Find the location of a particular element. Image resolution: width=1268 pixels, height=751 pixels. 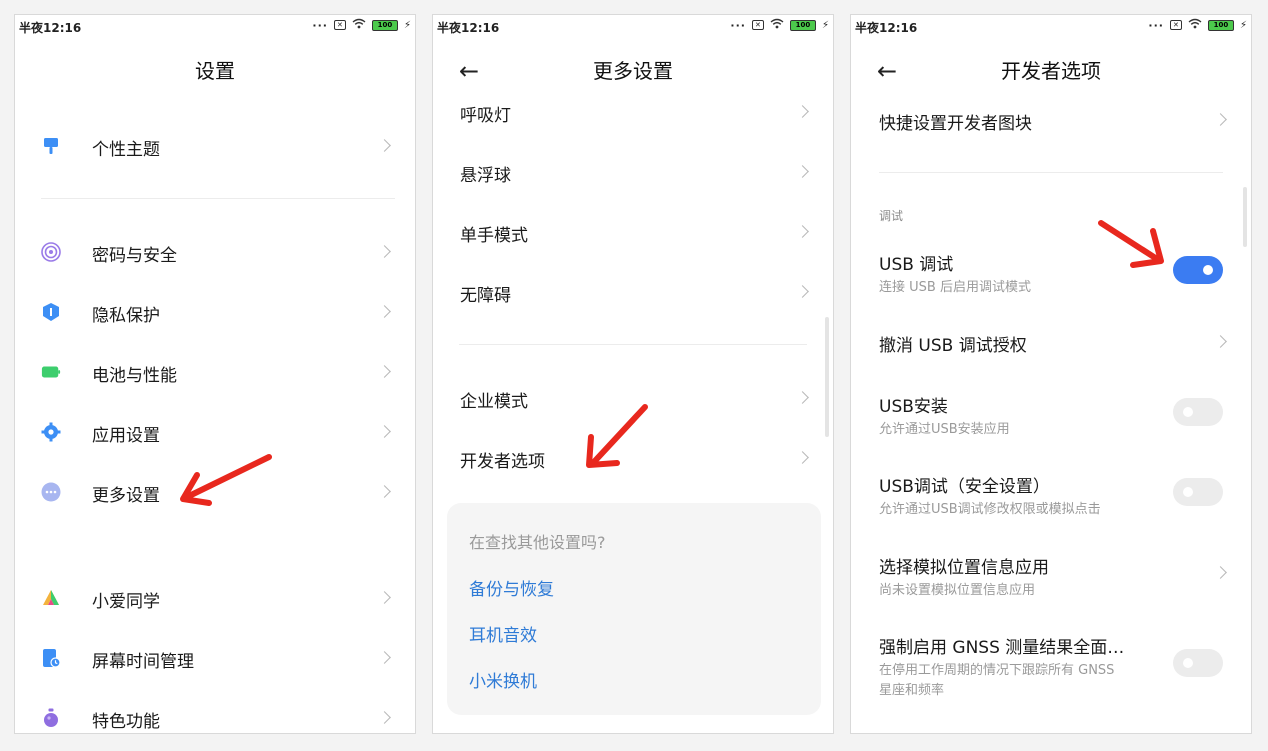

fingerprint-icon is located at coordinates (51, 252).